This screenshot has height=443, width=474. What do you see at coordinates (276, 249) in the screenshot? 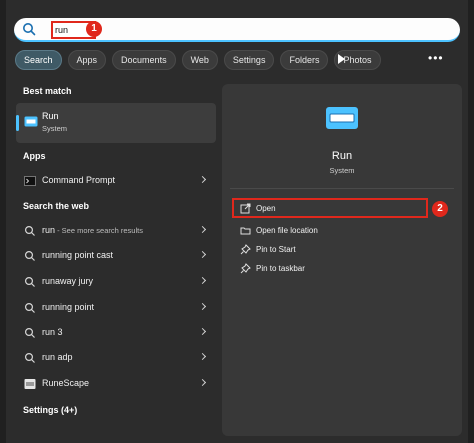
I see `pin-to-start-label: Pin to Start` at bounding box center [276, 249].